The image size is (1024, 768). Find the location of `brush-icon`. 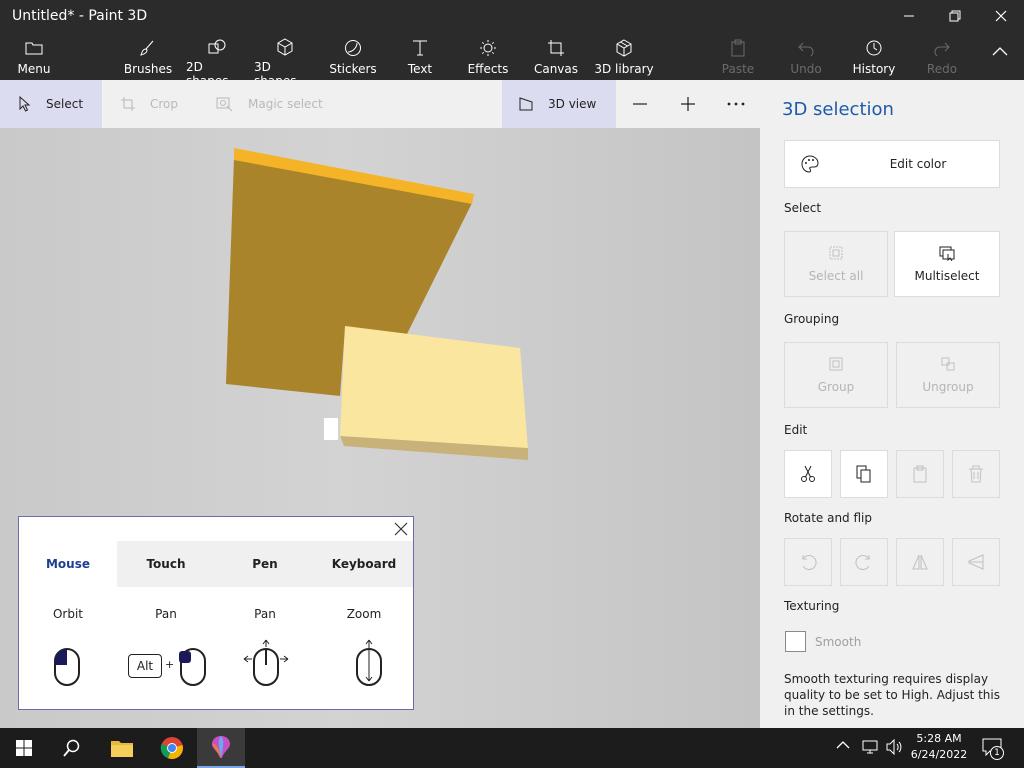

brush-icon is located at coordinates (148, 48).